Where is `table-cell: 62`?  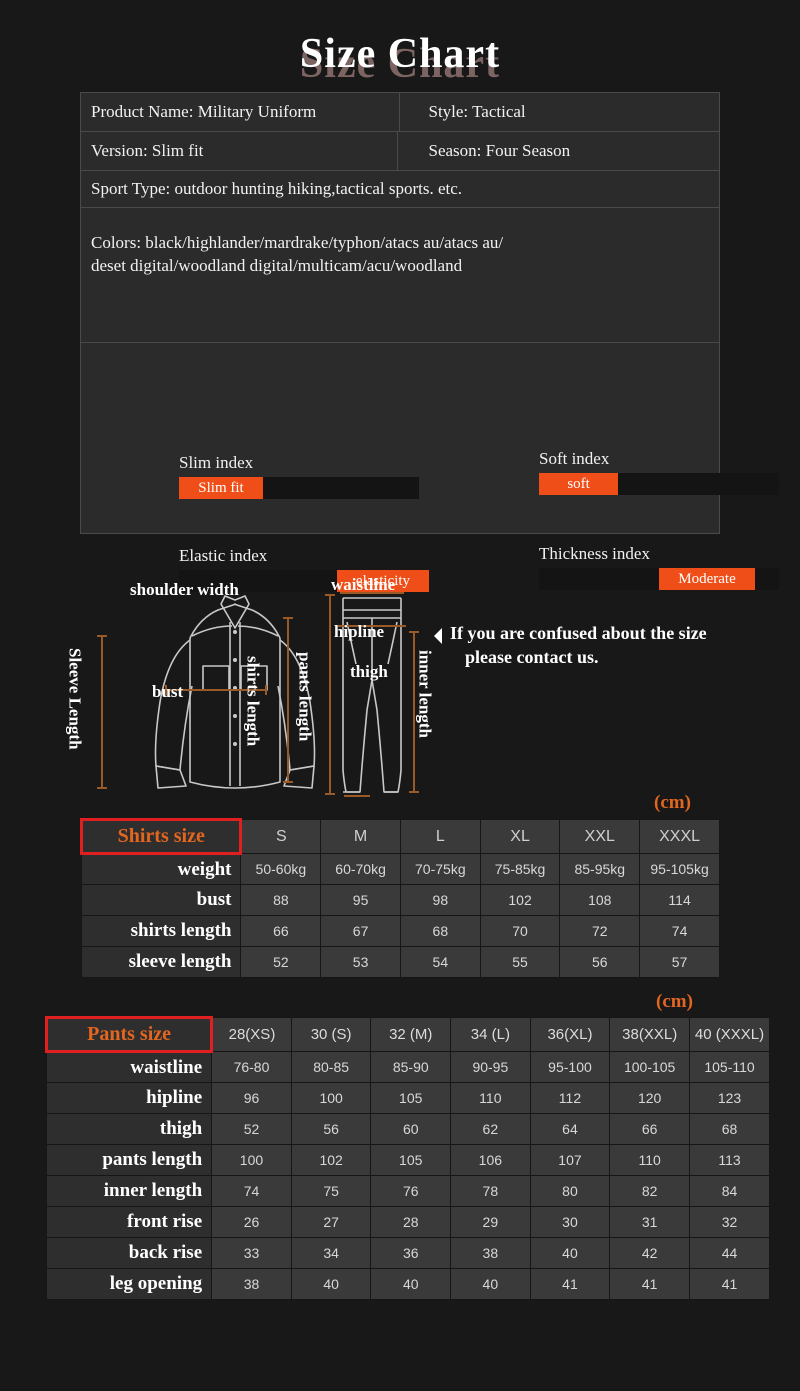
table-cell: 62 is located at coordinates (490, 1129).